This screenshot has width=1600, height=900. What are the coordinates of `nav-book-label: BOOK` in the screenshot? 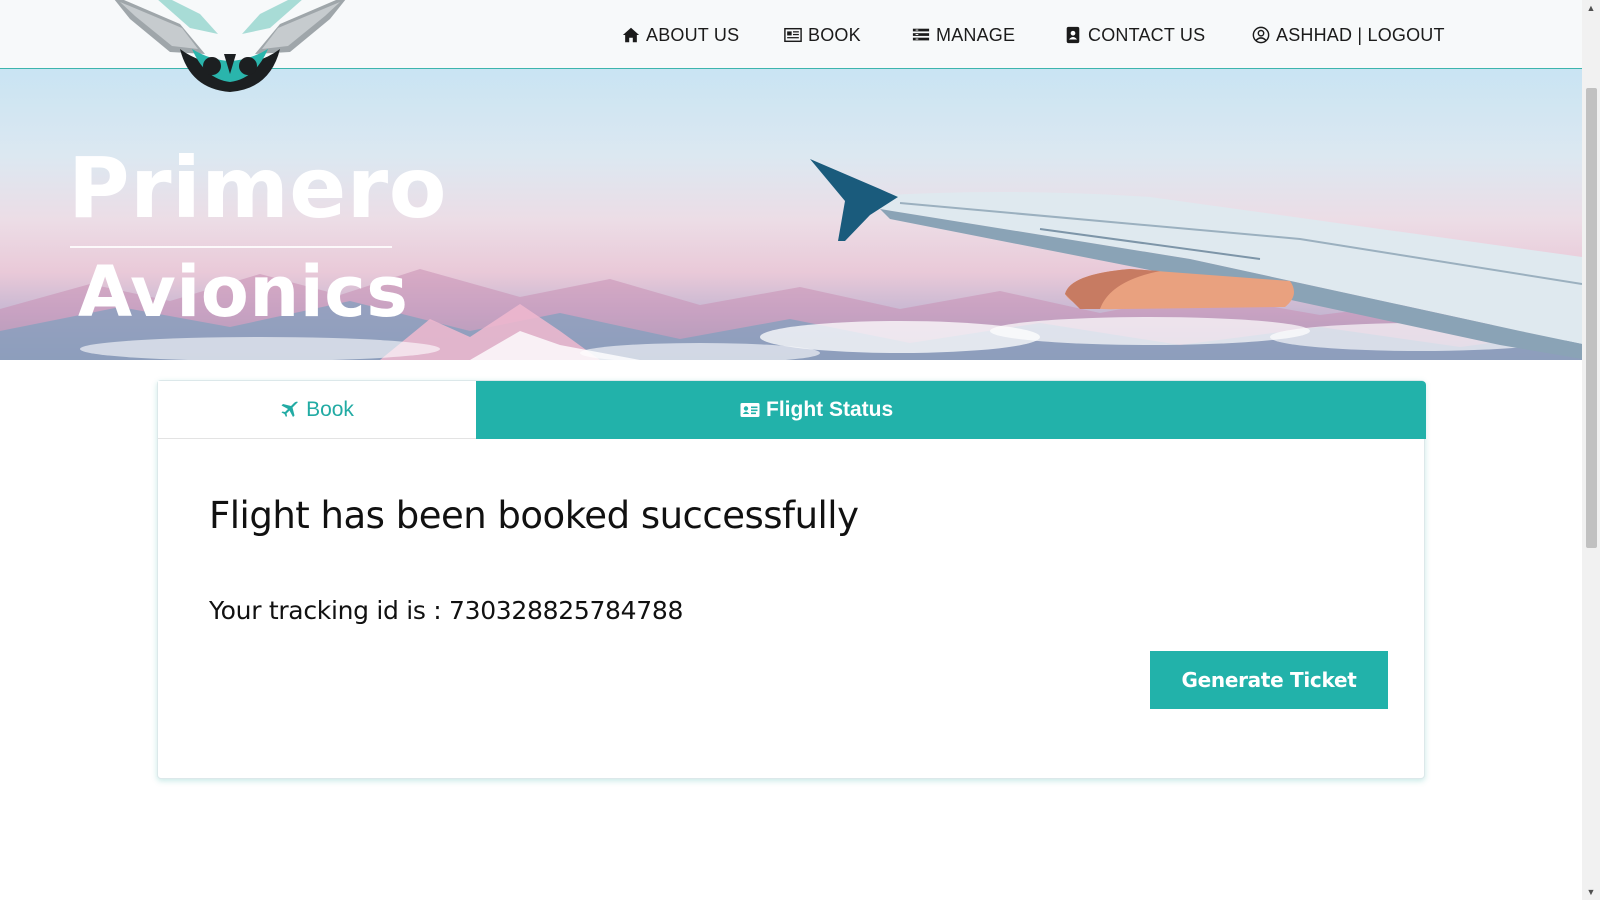 It's located at (834, 34).